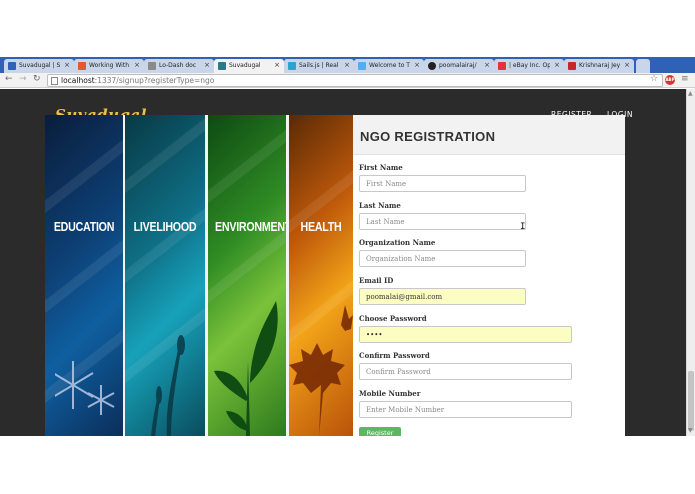  What do you see at coordinates (442, 221) in the screenshot?
I see `last-name-input` at bounding box center [442, 221].